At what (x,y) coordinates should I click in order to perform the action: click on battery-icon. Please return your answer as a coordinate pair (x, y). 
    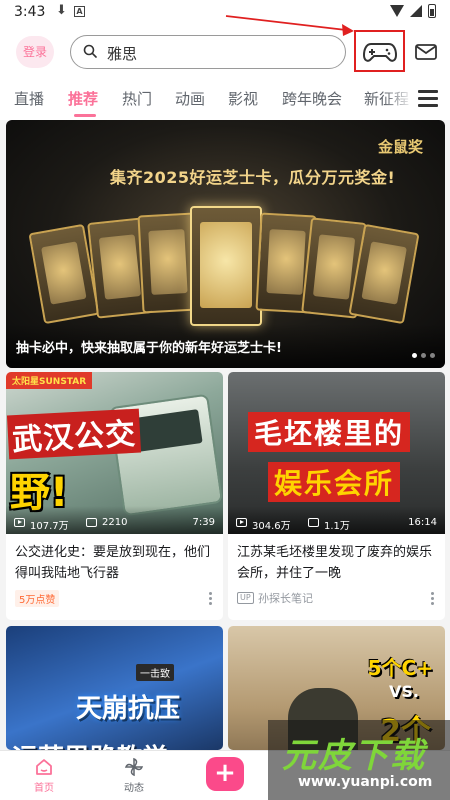
    Looking at the image, I should click on (432, 11).